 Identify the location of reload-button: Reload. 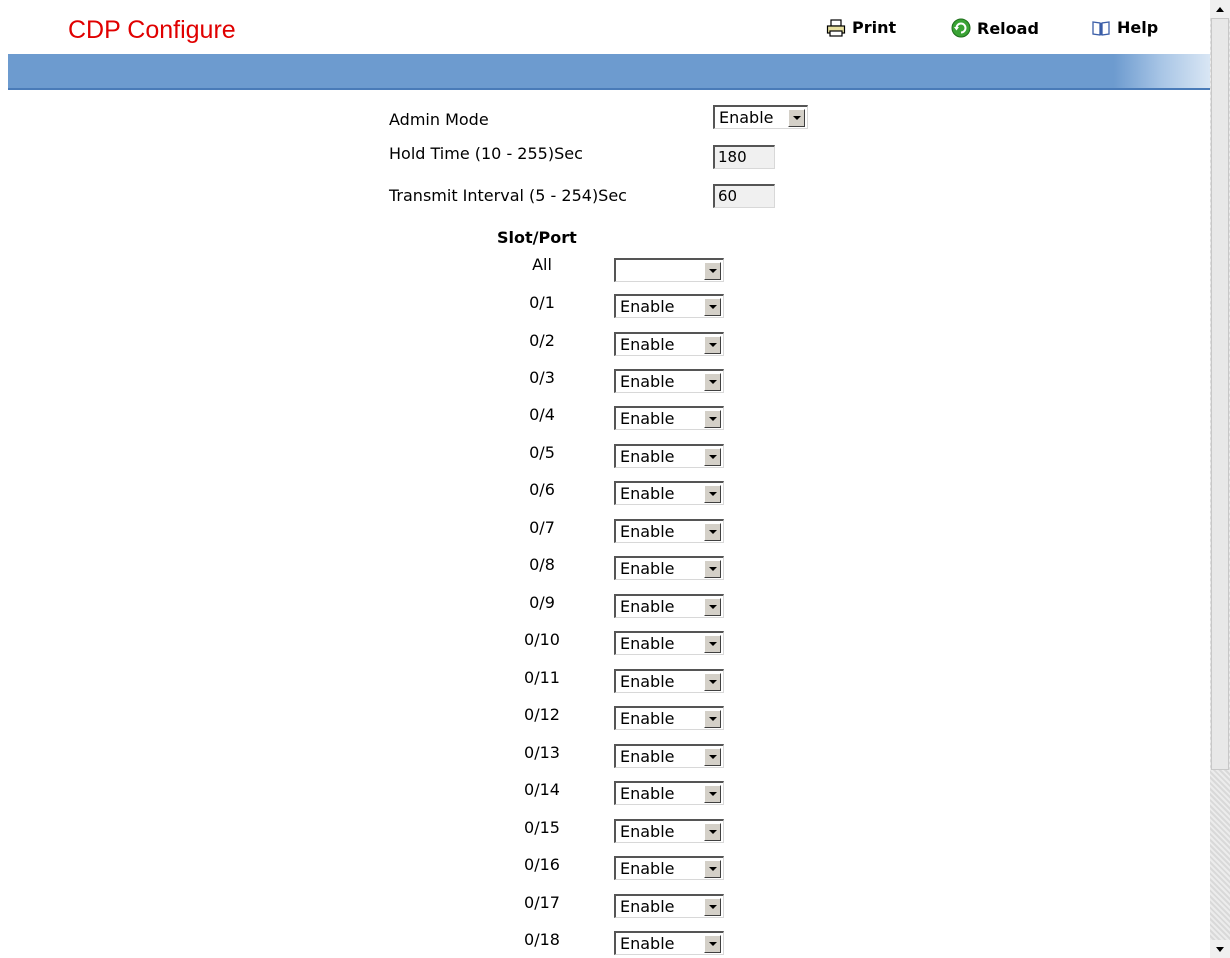
(995, 28).